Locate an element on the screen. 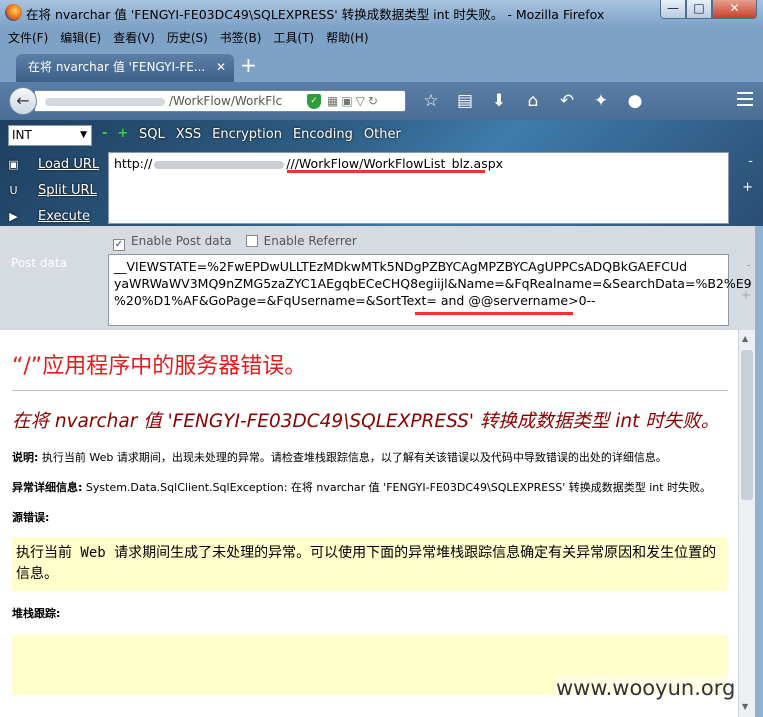  post-shrink-button: - is located at coordinates (749, 265).